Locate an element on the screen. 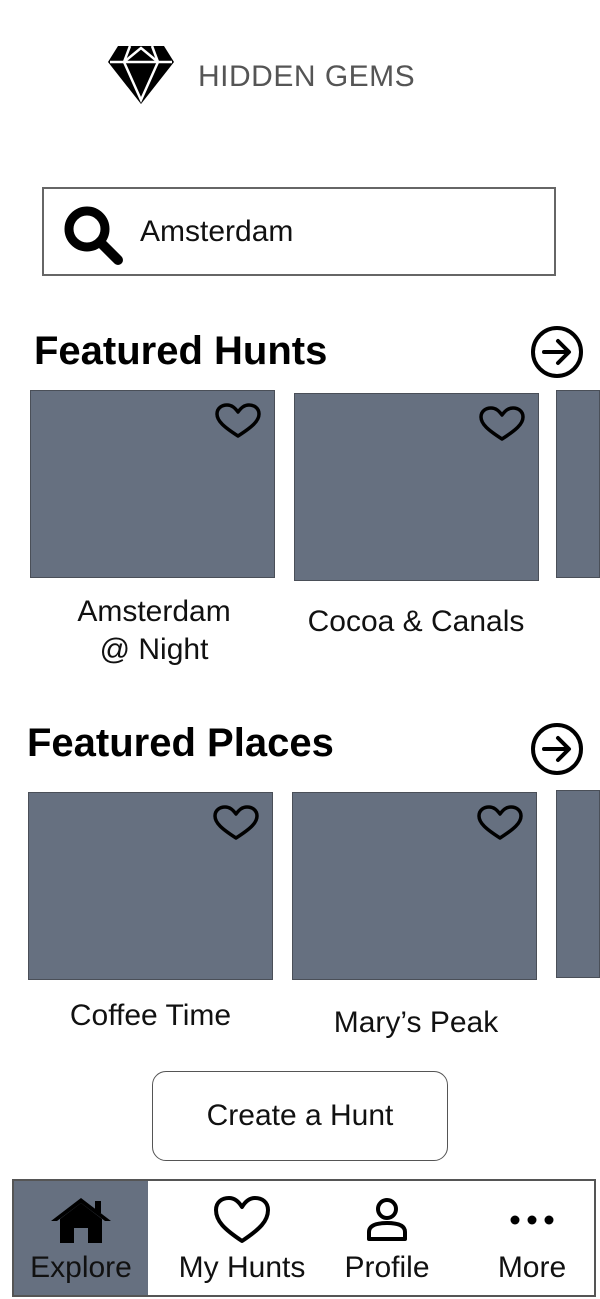 Image resolution: width=600 pixels, height=1299 pixels. featured-hunts-arrow-icon is located at coordinates (557, 352).